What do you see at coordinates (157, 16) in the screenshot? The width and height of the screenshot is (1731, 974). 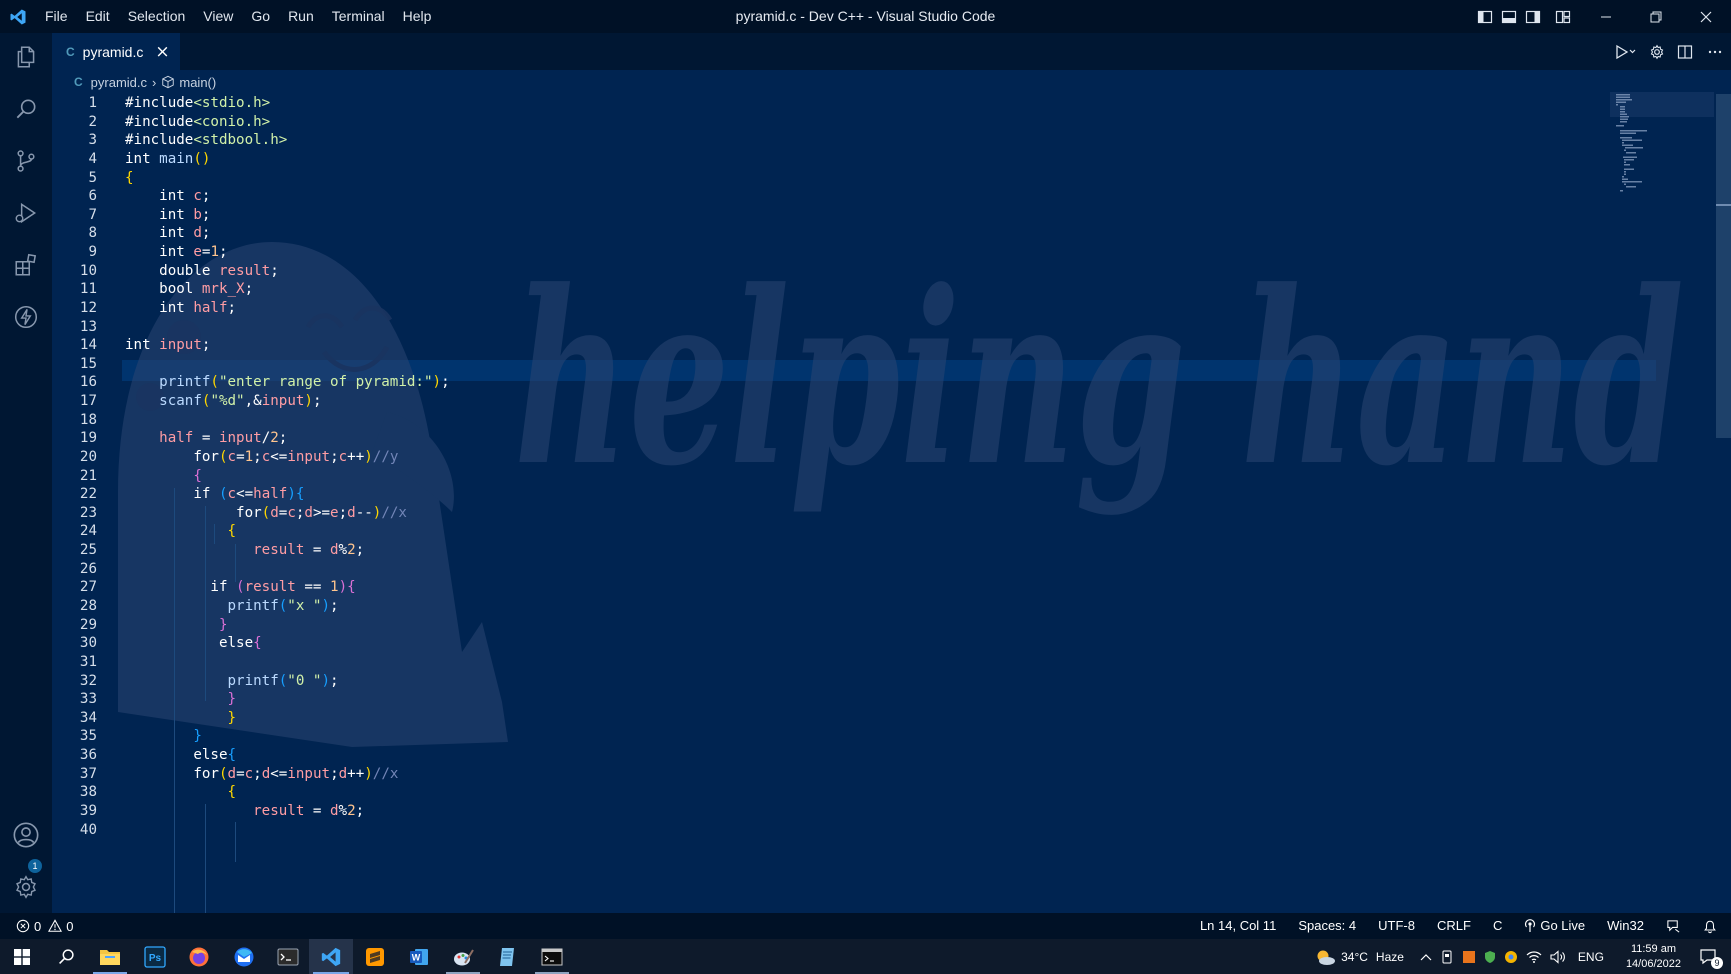 I see `menu-selection: Selection` at bounding box center [157, 16].